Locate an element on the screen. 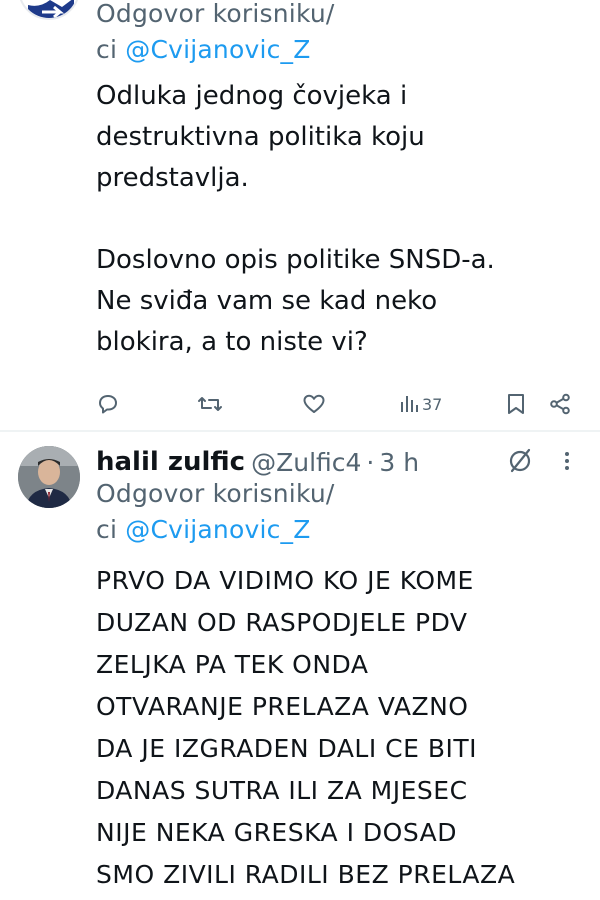 The width and height of the screenshot is (600, 900). views-button: 37 is located at coordinates (420, 404).